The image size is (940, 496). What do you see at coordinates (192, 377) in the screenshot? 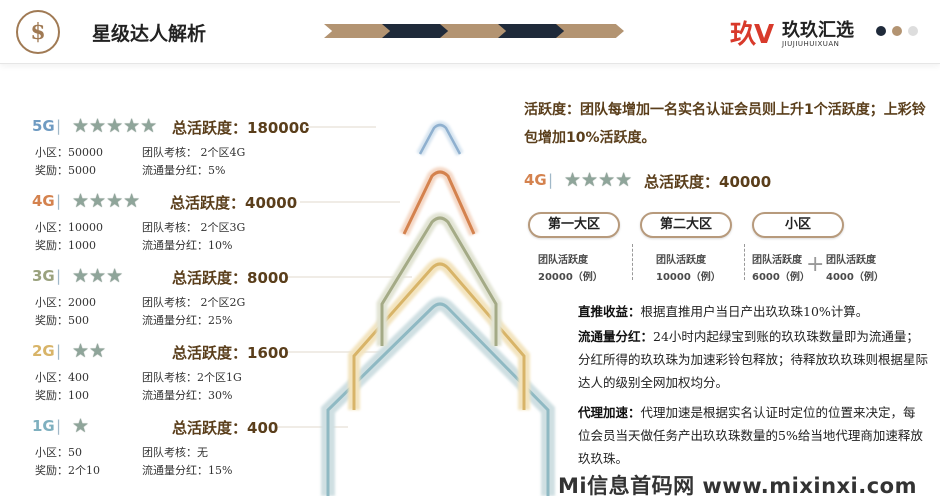
I see `tier-team: 团队考核：2个区1G` at bounding box center [192, 377].